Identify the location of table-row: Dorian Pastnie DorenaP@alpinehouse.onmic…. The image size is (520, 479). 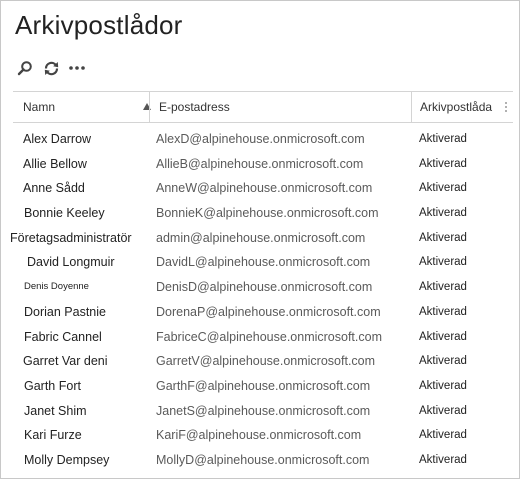
(260, 312).